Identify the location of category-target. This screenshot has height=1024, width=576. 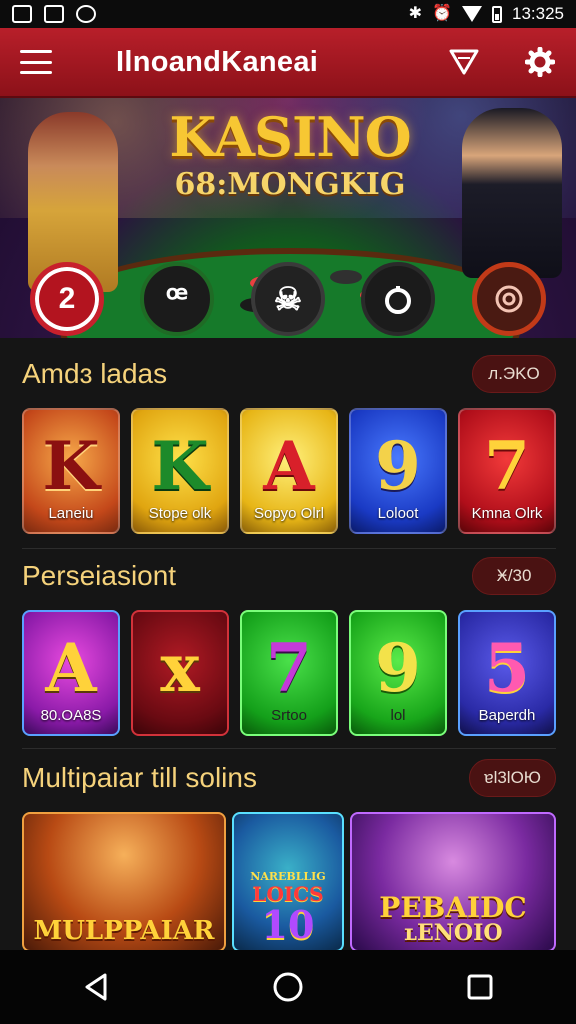
(509, 299).